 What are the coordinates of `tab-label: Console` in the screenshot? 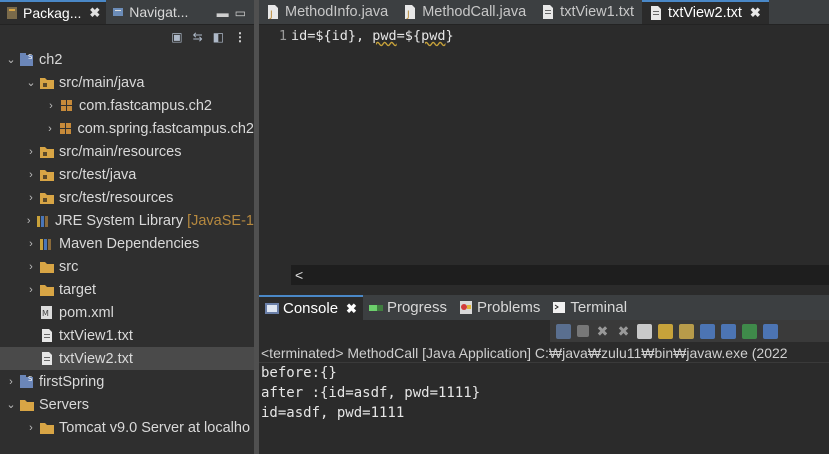 It's located at (311, 308).